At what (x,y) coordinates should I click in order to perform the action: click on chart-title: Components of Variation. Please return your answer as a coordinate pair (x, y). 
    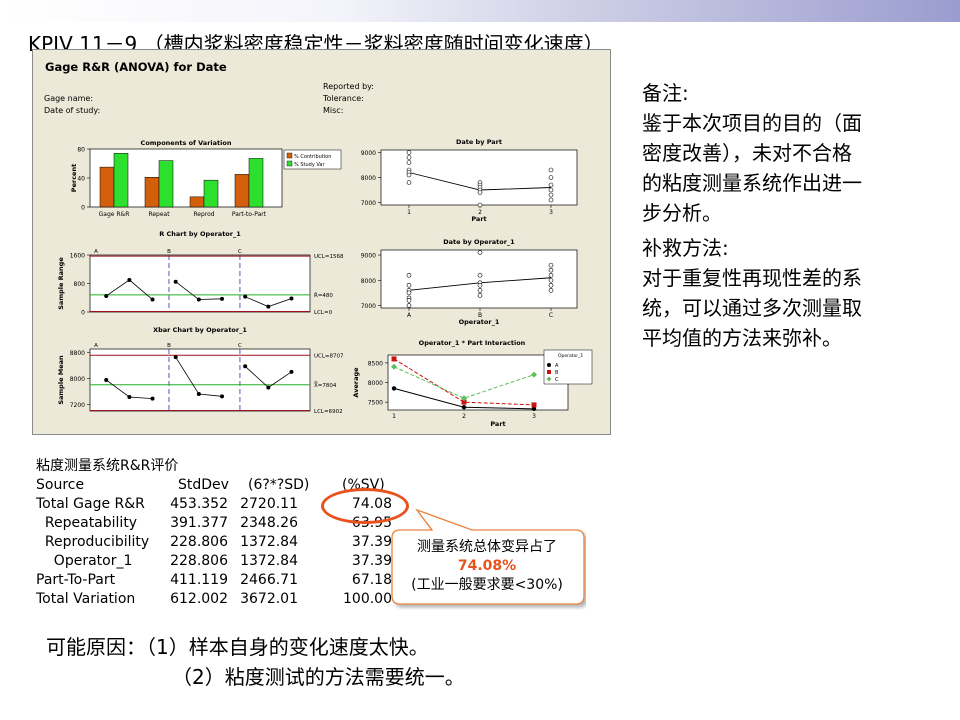
    Looking at the image, I should click on (186, 143).